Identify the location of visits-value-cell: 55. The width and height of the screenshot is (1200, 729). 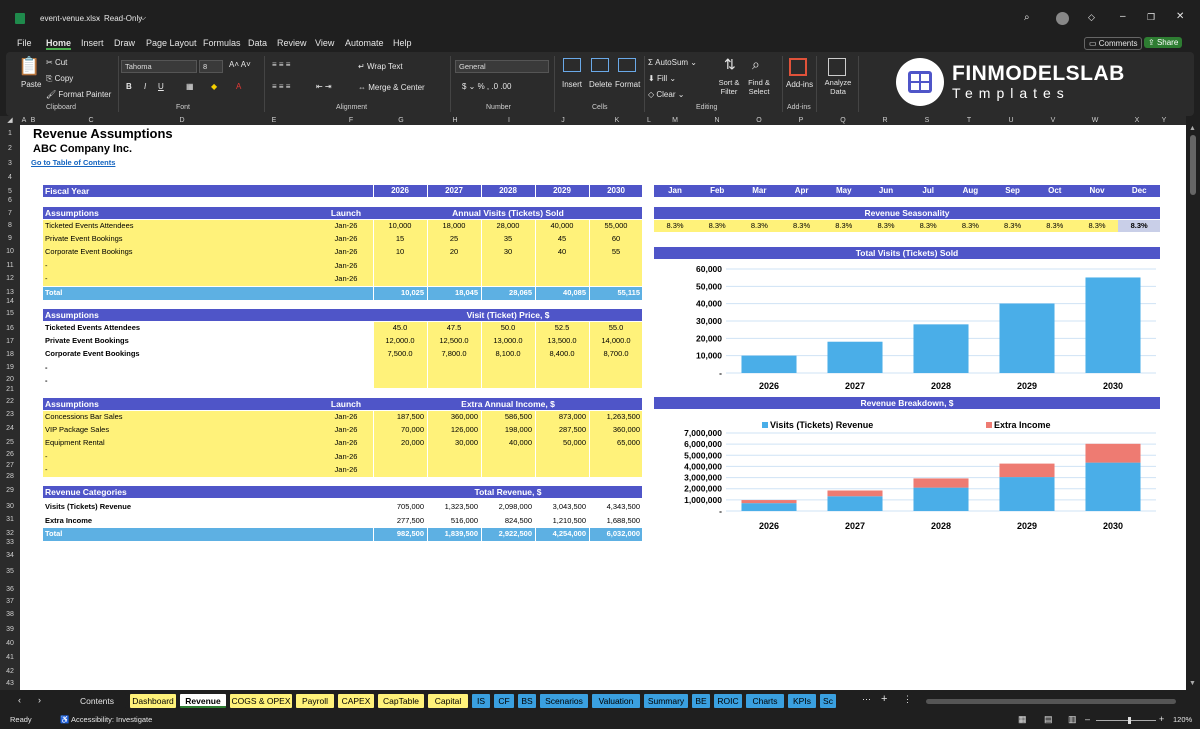
(616, 252).